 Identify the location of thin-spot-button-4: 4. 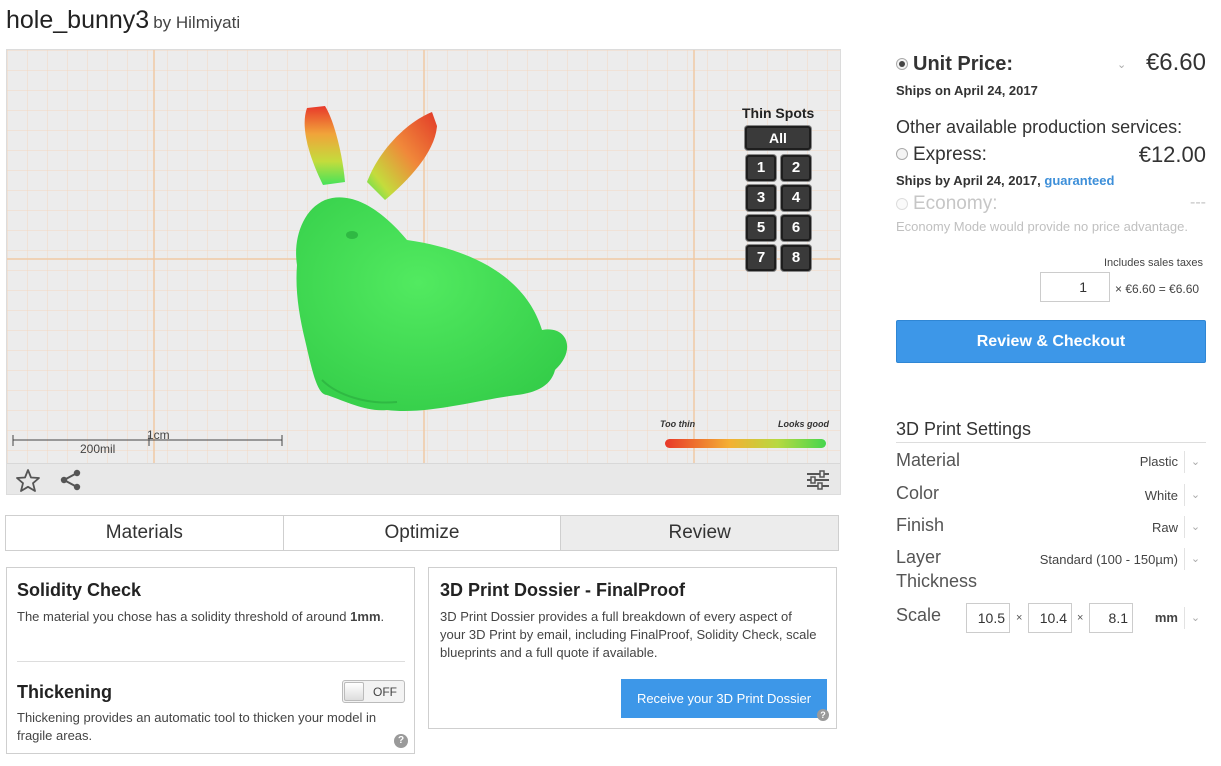
(796, 198).